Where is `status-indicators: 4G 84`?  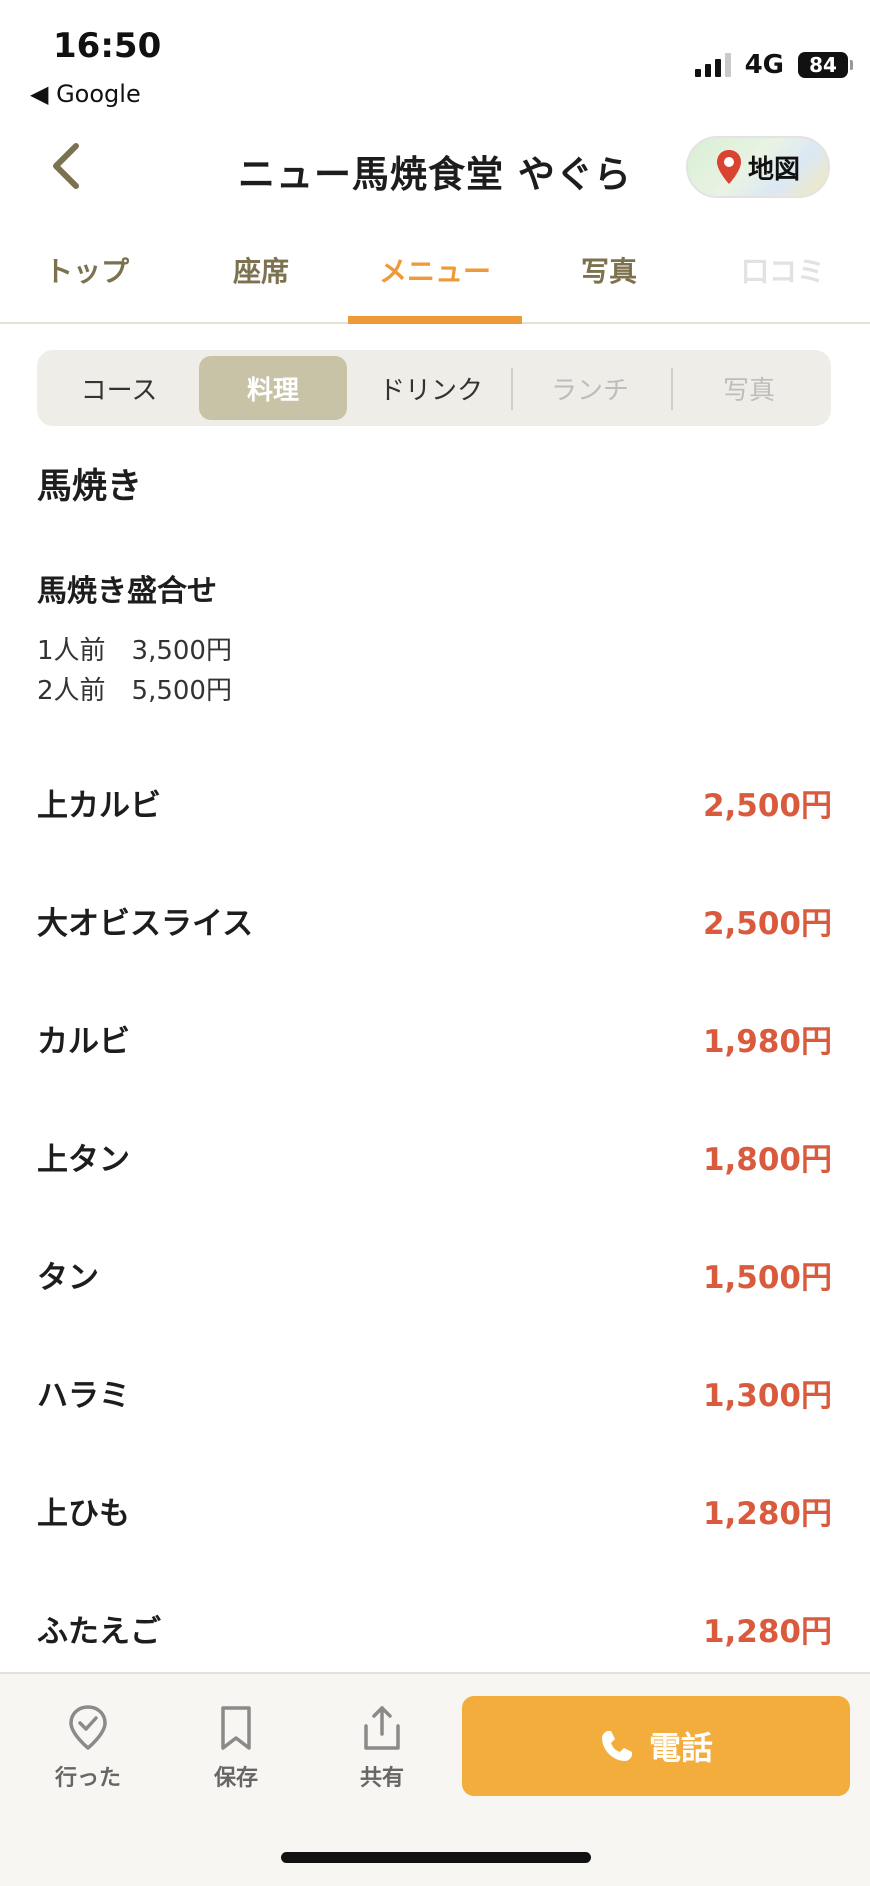 status-indicators: 4G 84 is located at coordinates (773, 65).